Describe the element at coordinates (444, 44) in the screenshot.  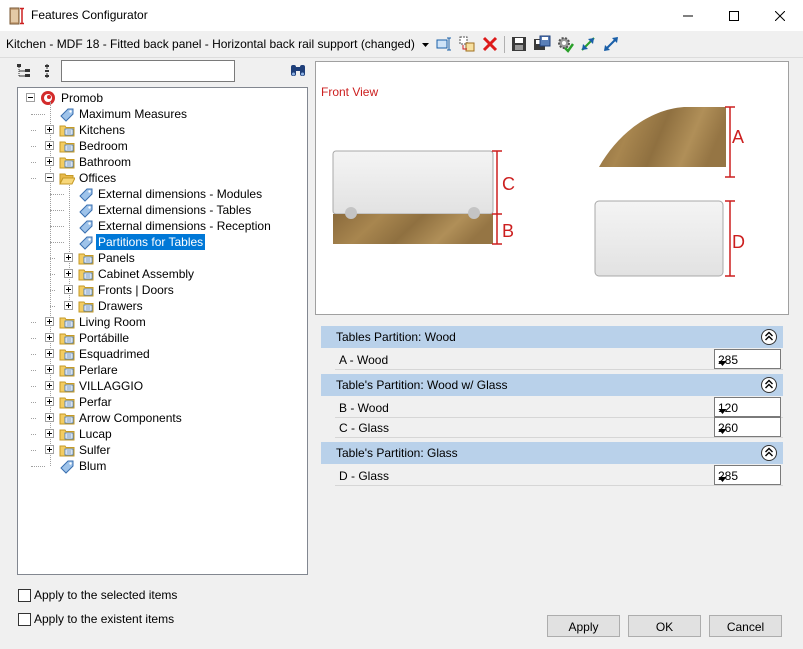
I see `apply-to-item-button` at that location.